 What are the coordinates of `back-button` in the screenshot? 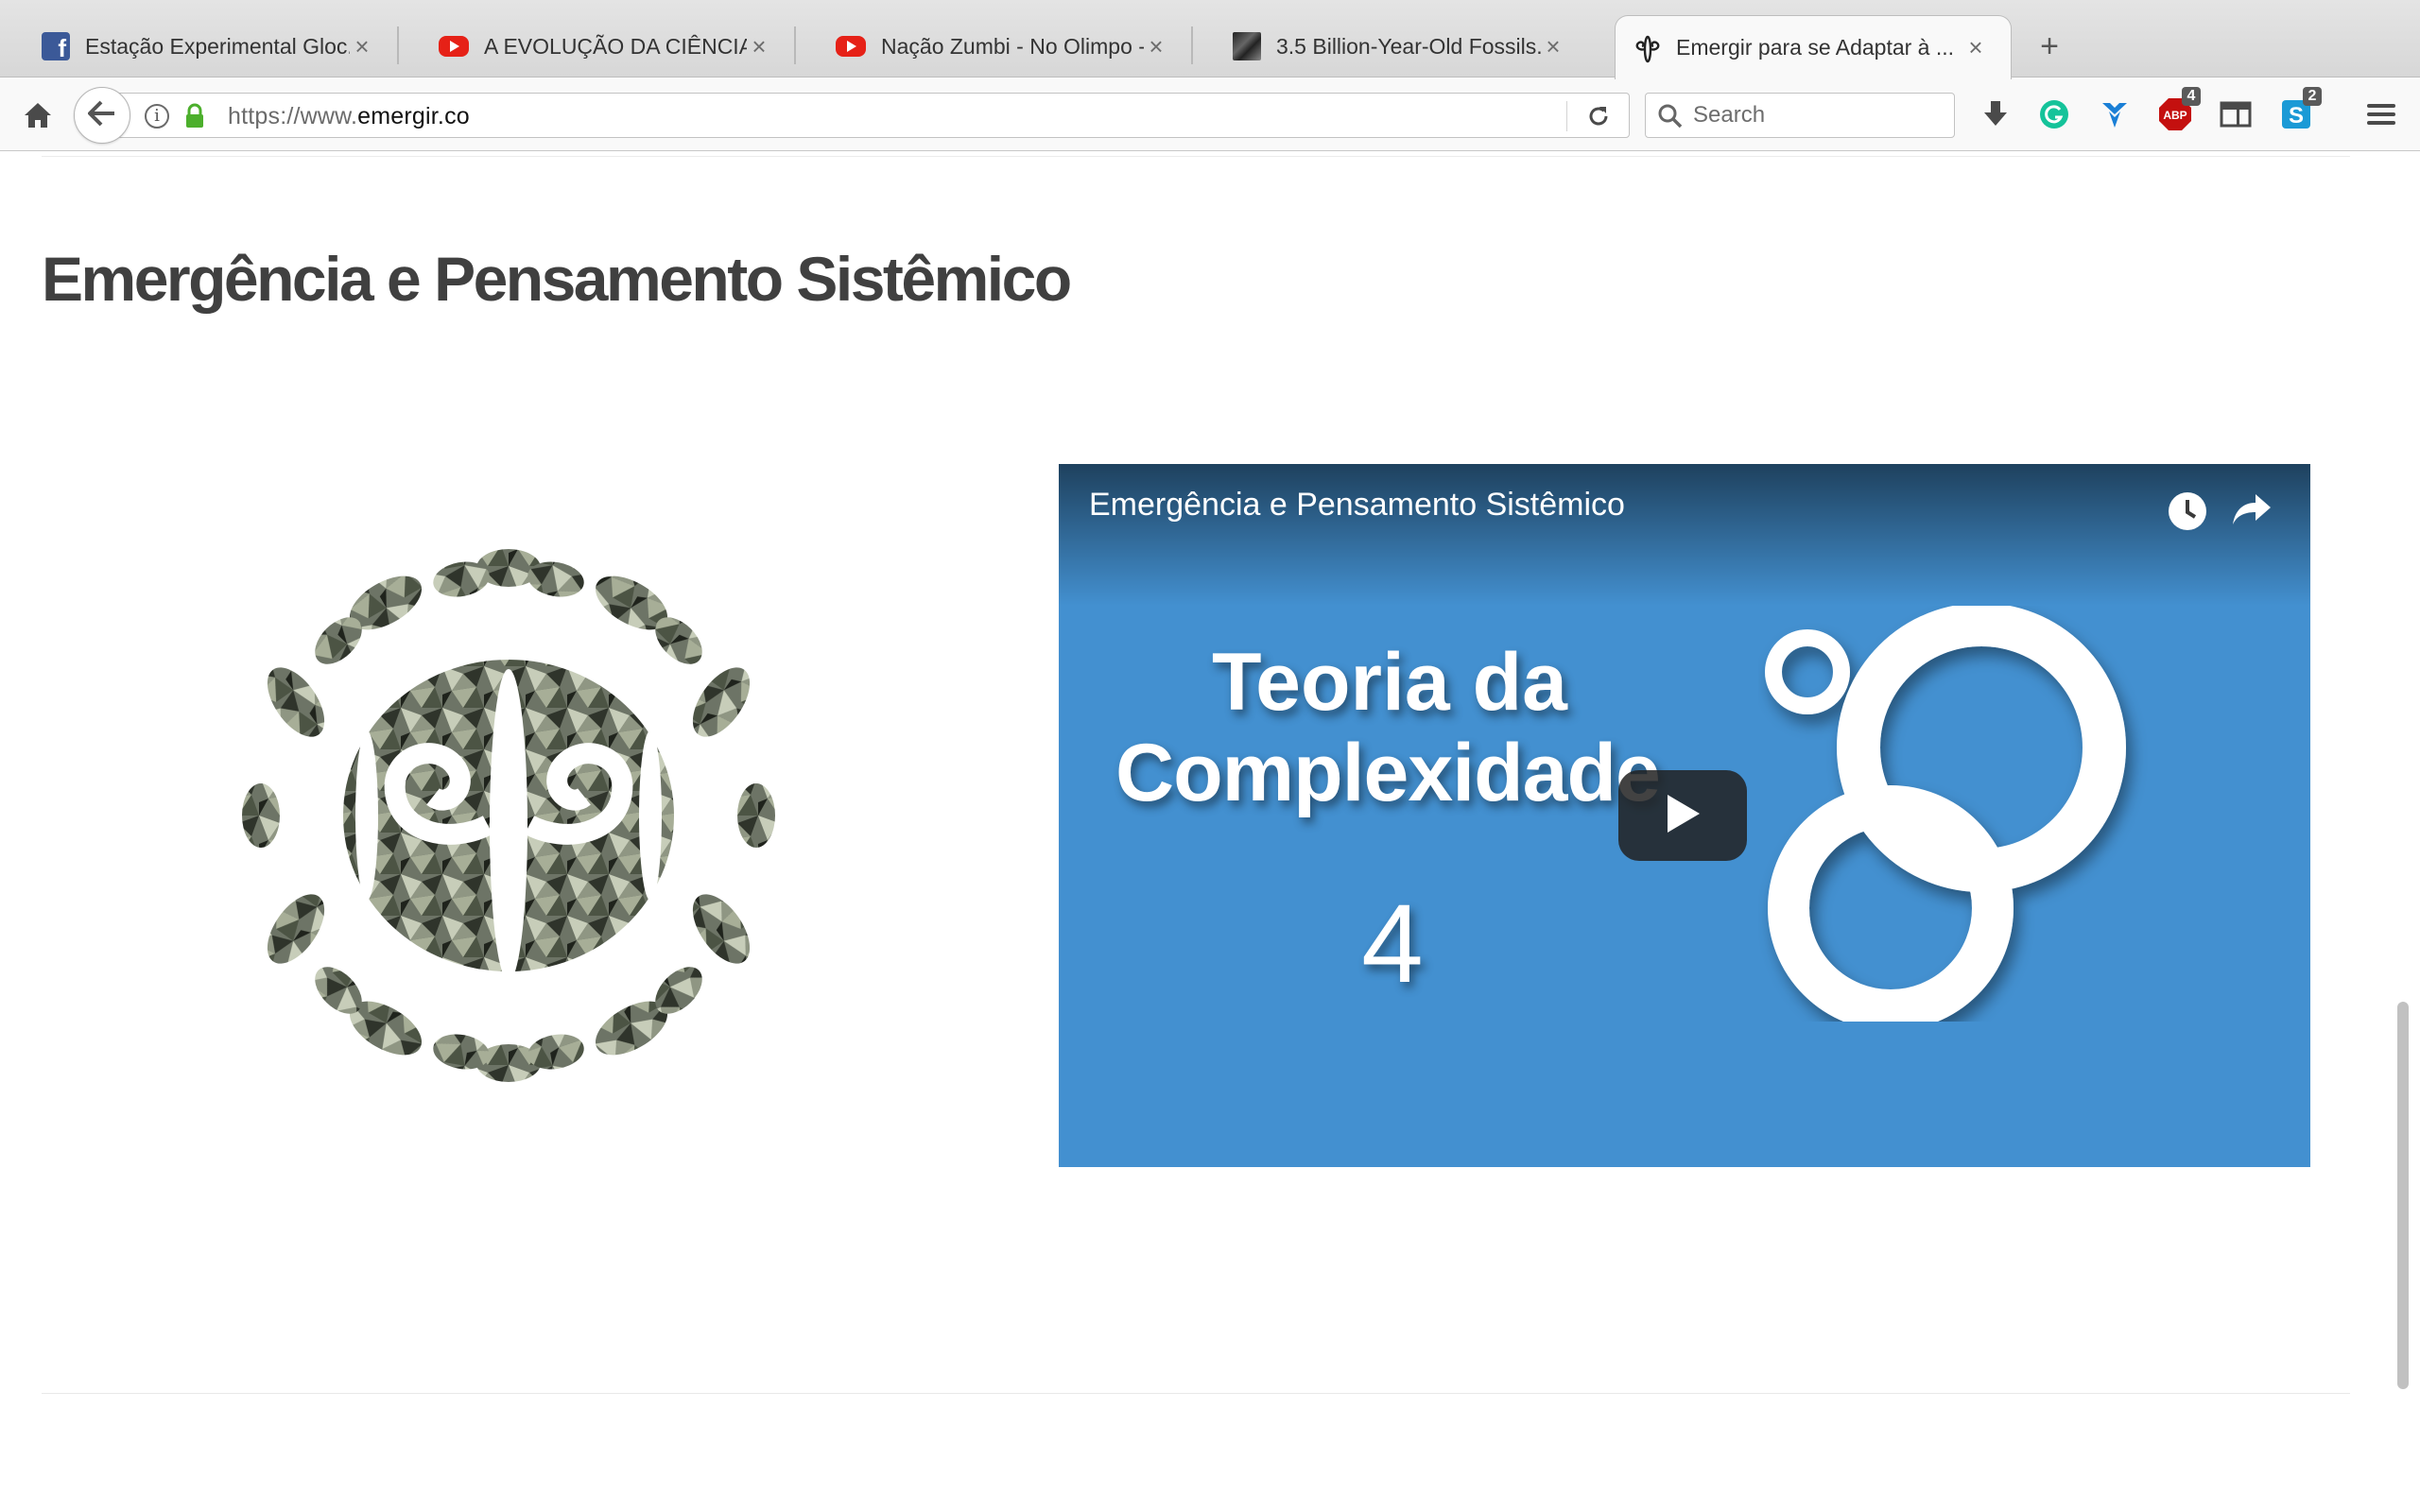 It's located at (102, 115).